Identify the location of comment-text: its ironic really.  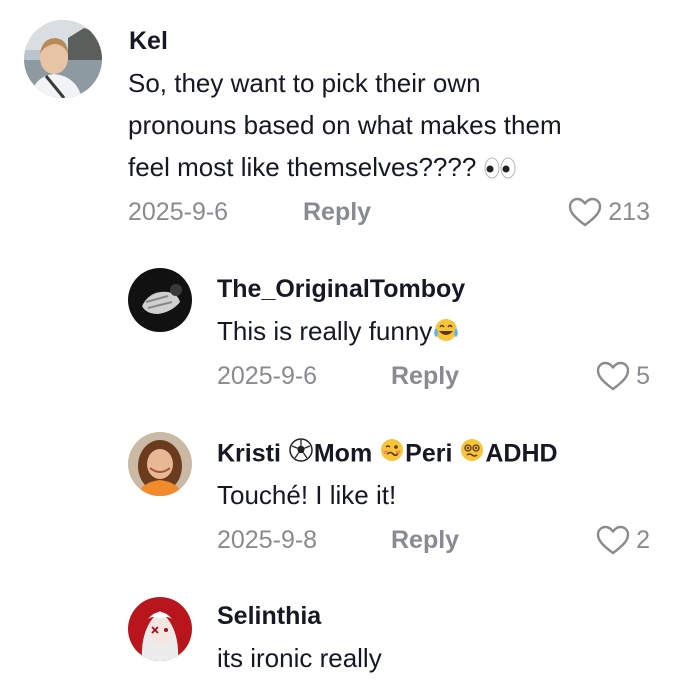
(299, 658).